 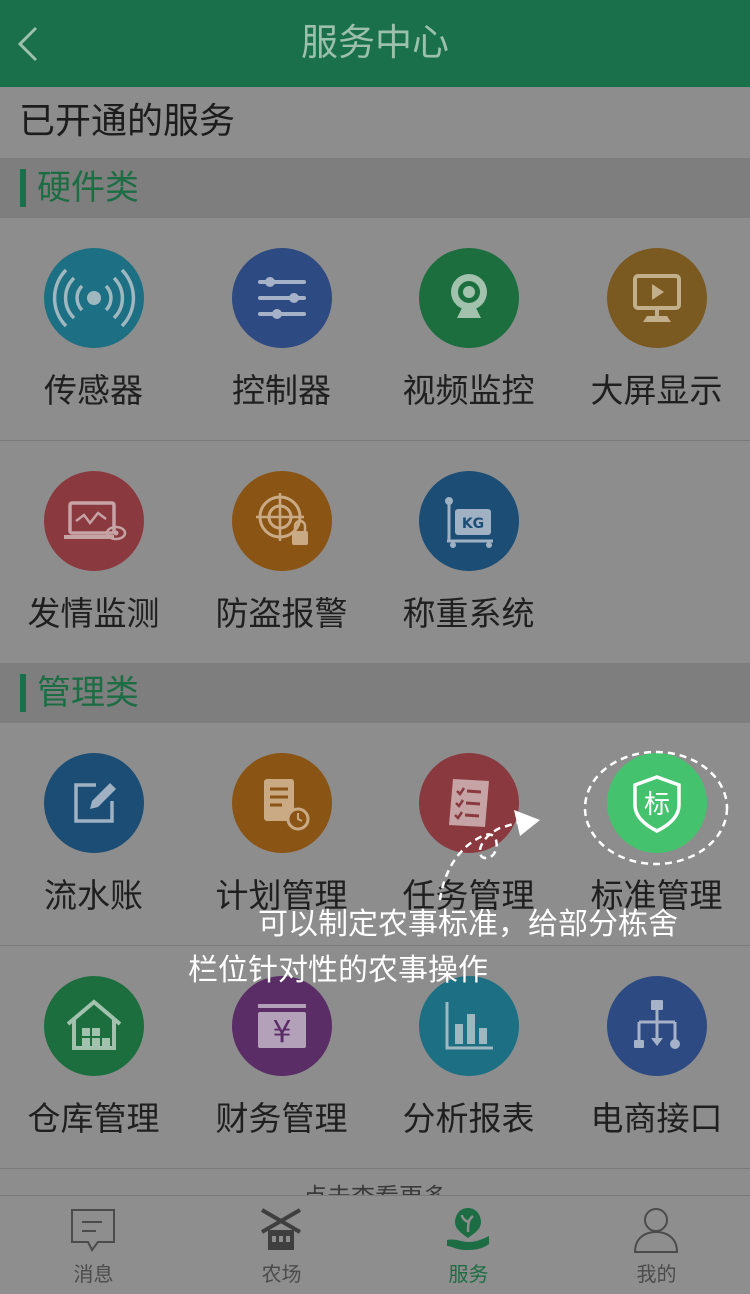 I want to click on camera-icon, so click(x=469, y=298).